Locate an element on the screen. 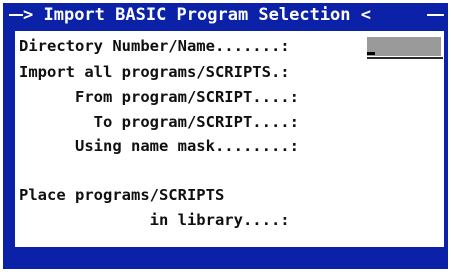 The height and width of the screenshot is (272, 451). to-program-label: To program/SCRIPT....: is located at coordinates (159, 122).